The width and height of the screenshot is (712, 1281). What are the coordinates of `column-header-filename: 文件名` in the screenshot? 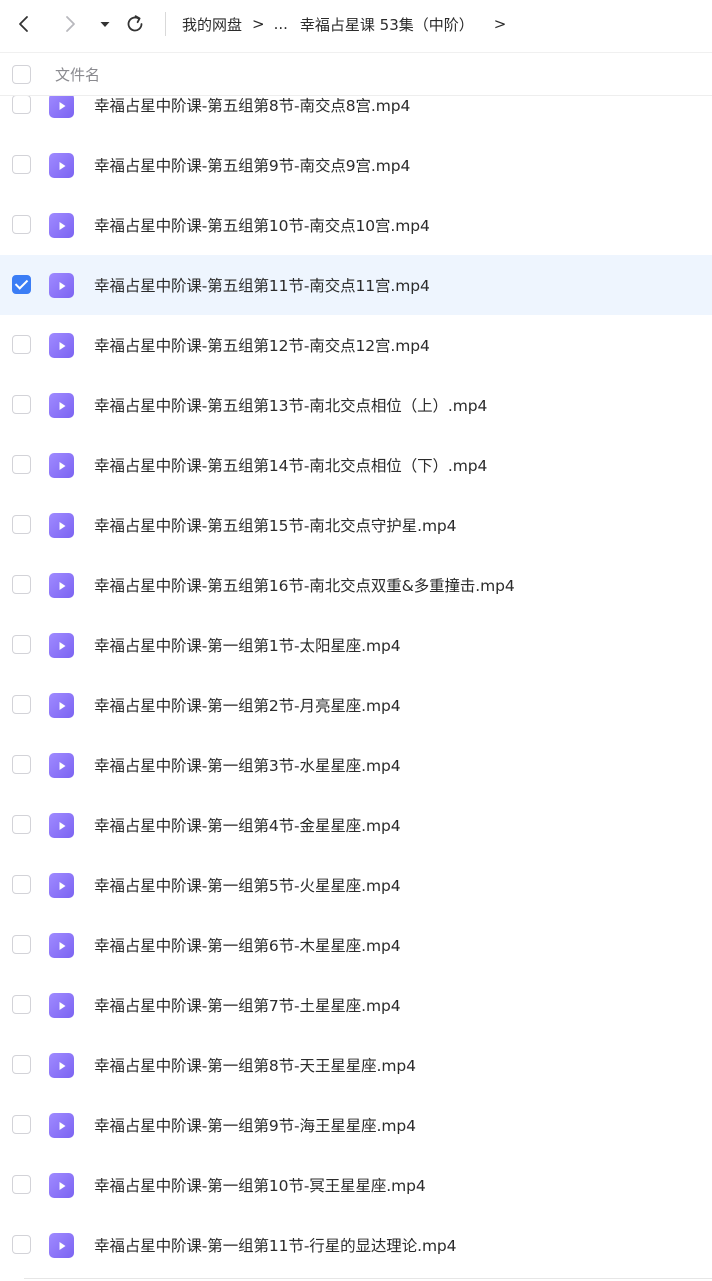 It's located at (77, 74).